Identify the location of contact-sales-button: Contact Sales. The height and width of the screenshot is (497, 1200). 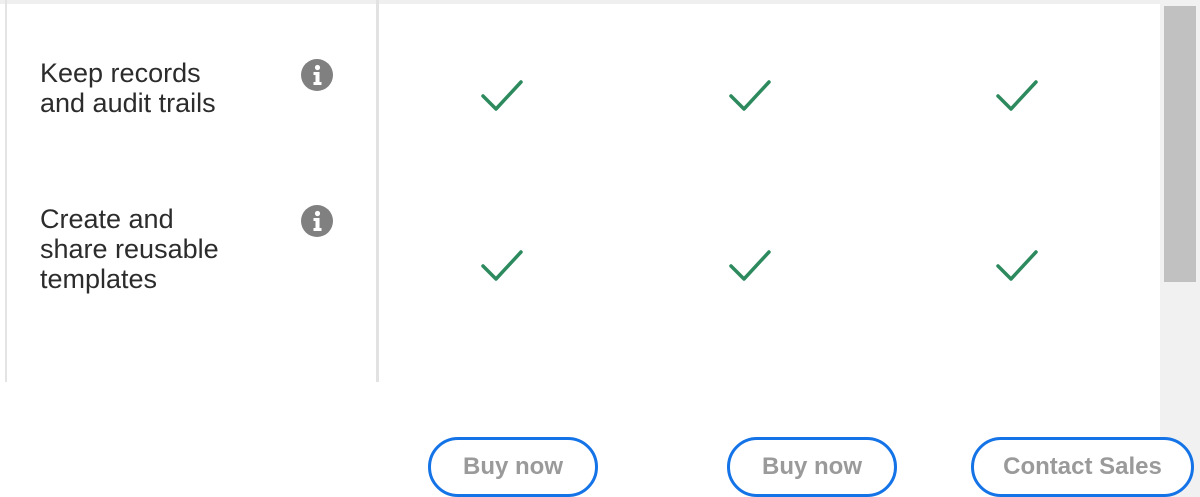
(1082, 467).